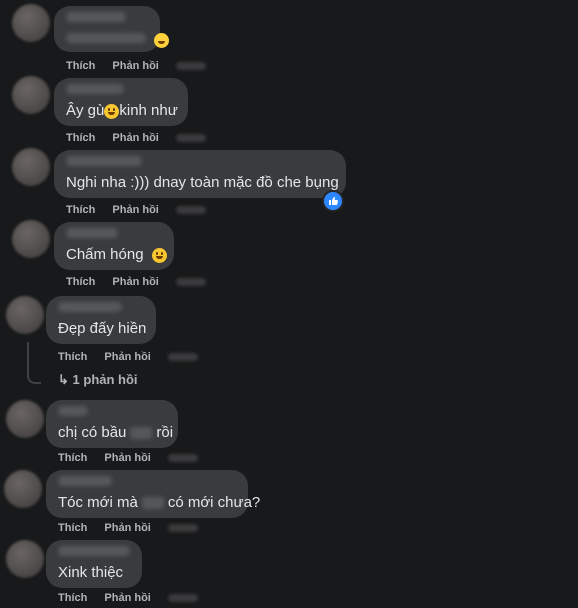 This screenshot has width=578, height=608. I want to click on reply-arrow-icon: ↳, so click(63, 379).